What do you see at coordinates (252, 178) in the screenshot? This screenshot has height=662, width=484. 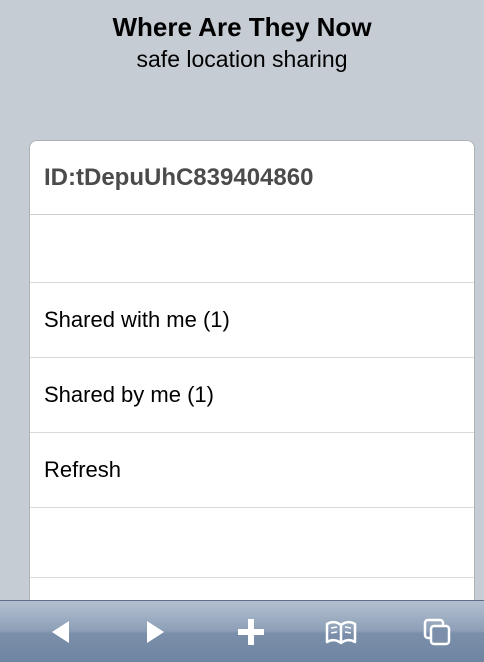 I see `user-id-label: ID:tDepuUhC839404860` at bounding box center [252, 178].